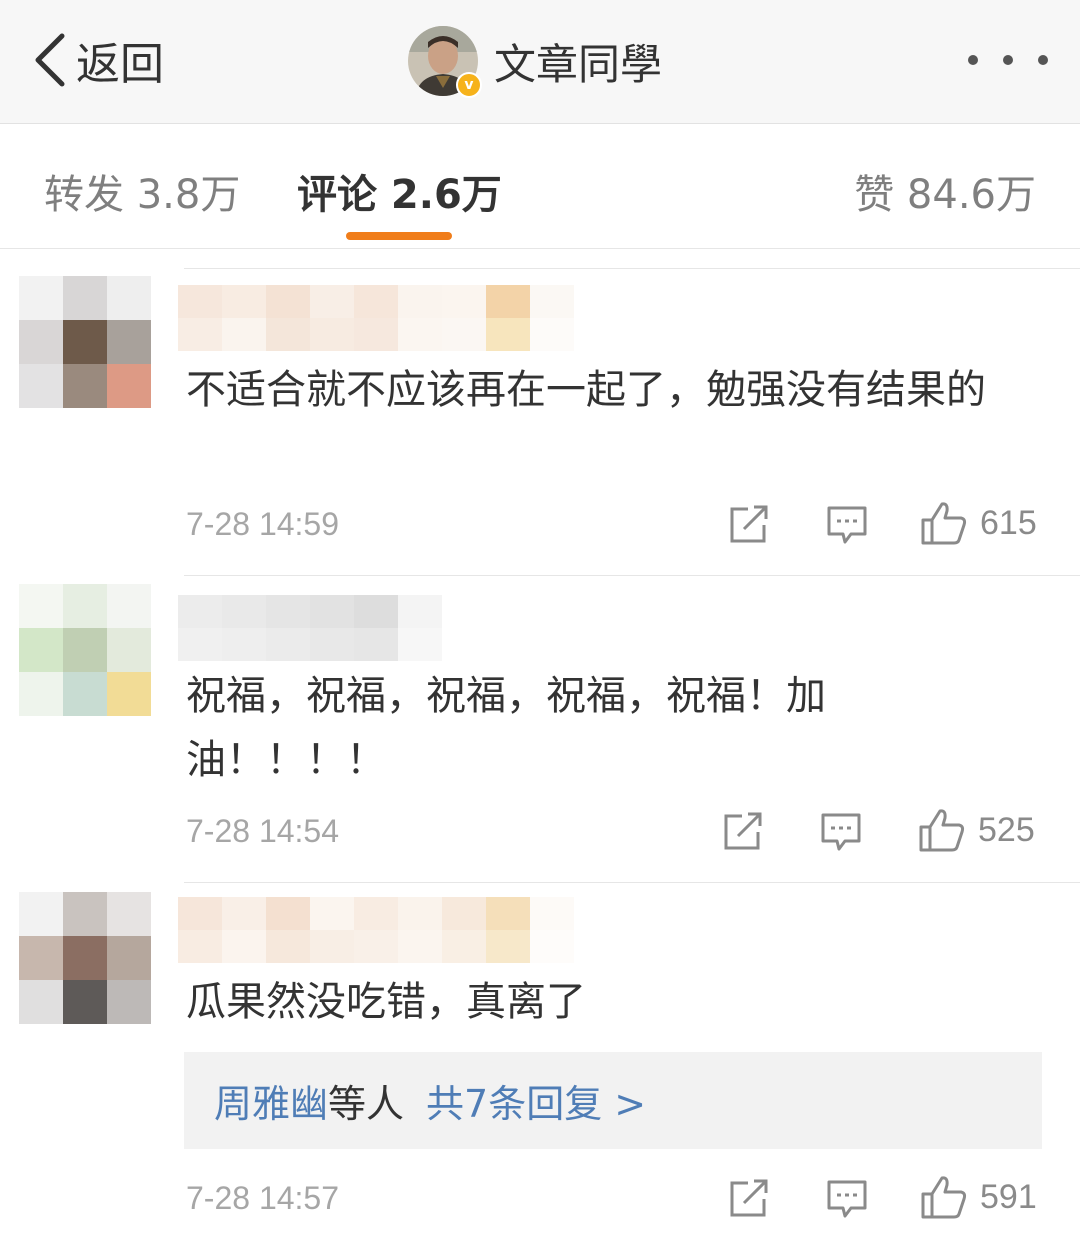 Image resolution: width=1080 pixels, height=1236 pixels. Describe the element at coordinates (445, 62) in the screenshot. I see `avatar: v` at that location.